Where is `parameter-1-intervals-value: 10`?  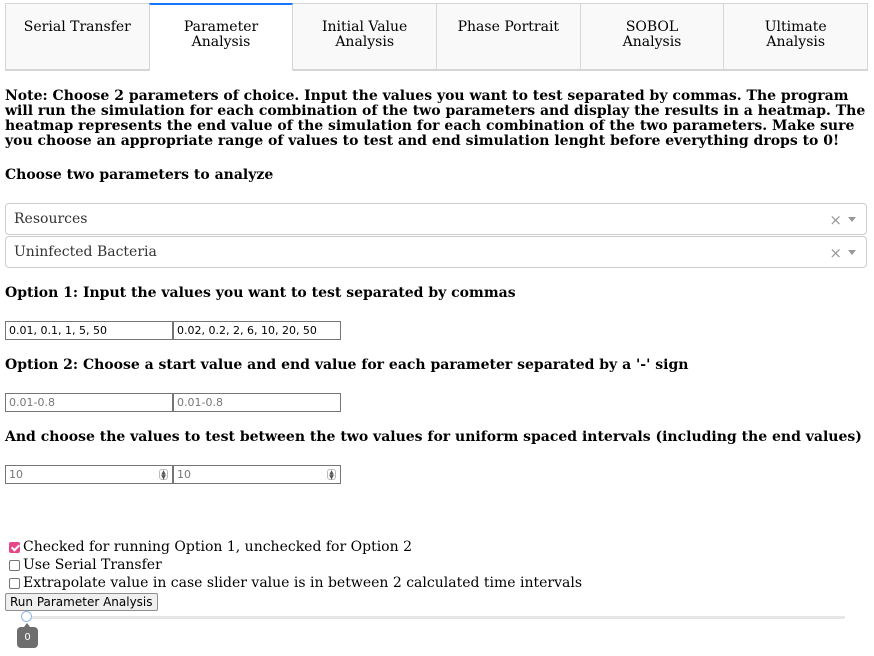 parameter-1-intervals-value: 10 is located at coordinates (16, 474).